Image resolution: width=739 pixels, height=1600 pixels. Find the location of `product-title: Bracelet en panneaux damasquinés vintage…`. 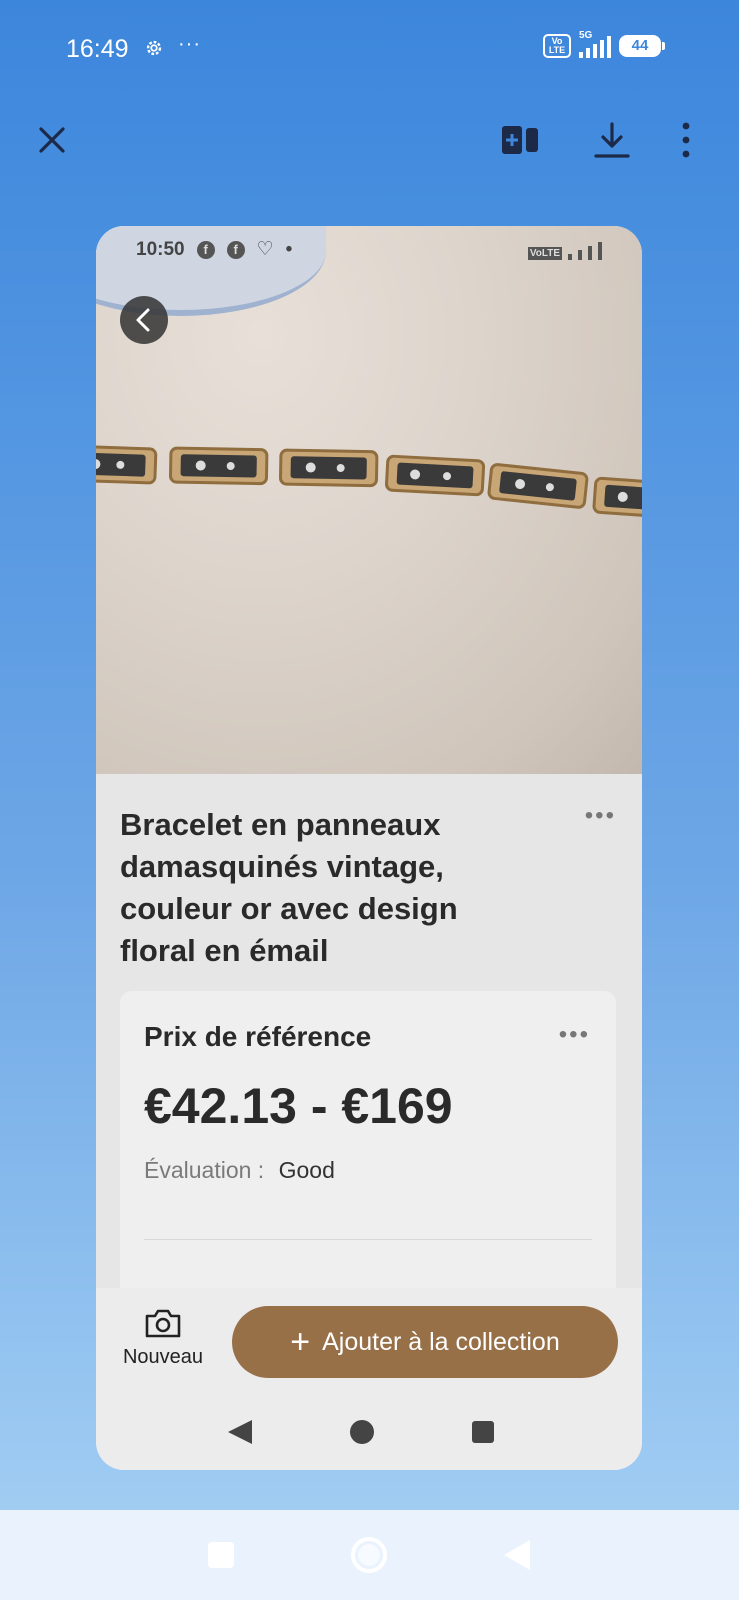

product-title: Bracelet en panneaux damasquinés vintage… is located at coordinates (289, 887).